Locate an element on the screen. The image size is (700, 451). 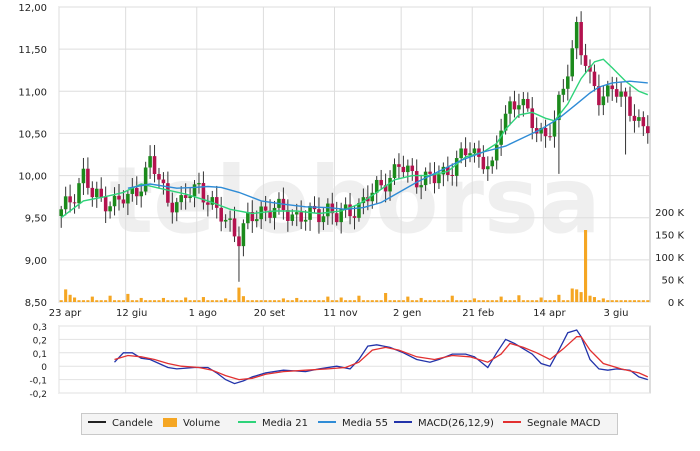
date-tick-label: 23 apr is located at coordinates (65, 313).